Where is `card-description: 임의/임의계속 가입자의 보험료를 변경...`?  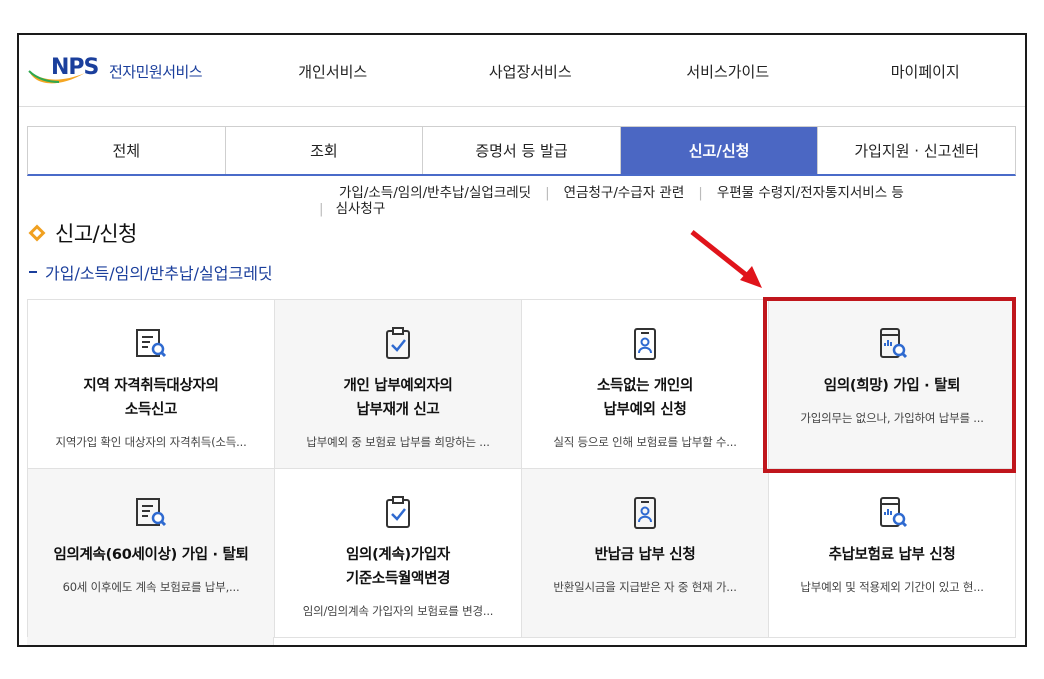 card-description: 임의/임의계속 가입자의 보험료를 변경... is located at coordinates (398, 611).